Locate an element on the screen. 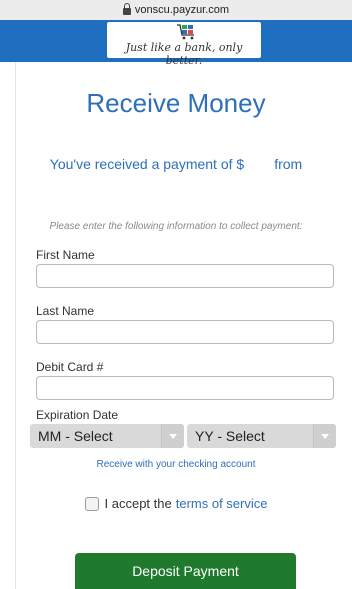  browser-url-bar: vonscu.payzur.com is located at coordinates (176, 10).